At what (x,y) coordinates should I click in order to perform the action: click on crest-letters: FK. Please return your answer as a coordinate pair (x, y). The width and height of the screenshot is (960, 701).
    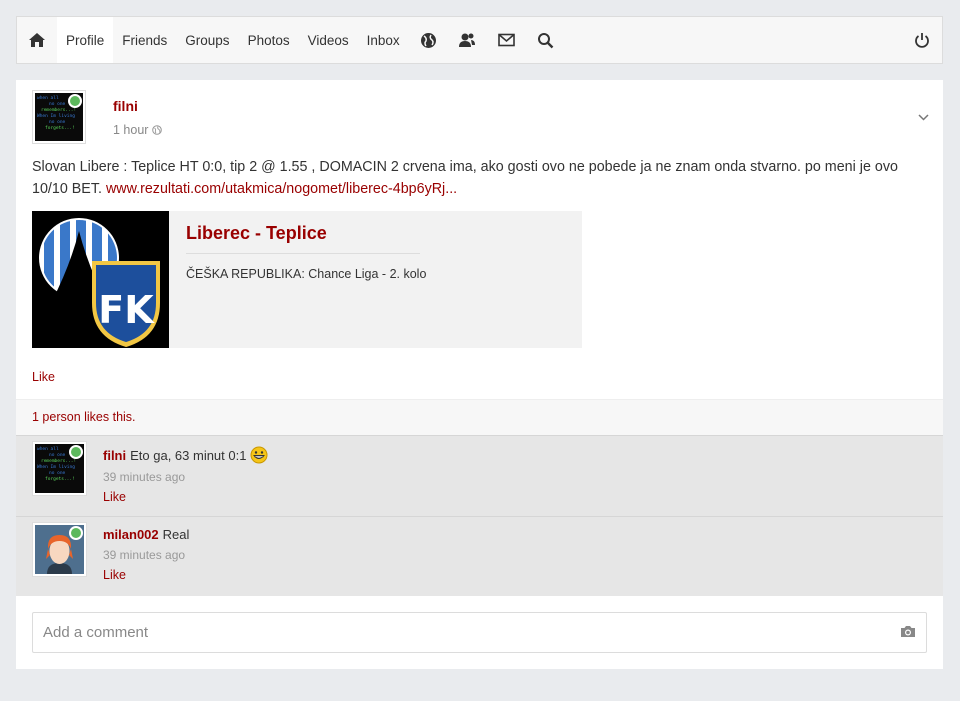
    Looking at the image, I should click on (126, 310).